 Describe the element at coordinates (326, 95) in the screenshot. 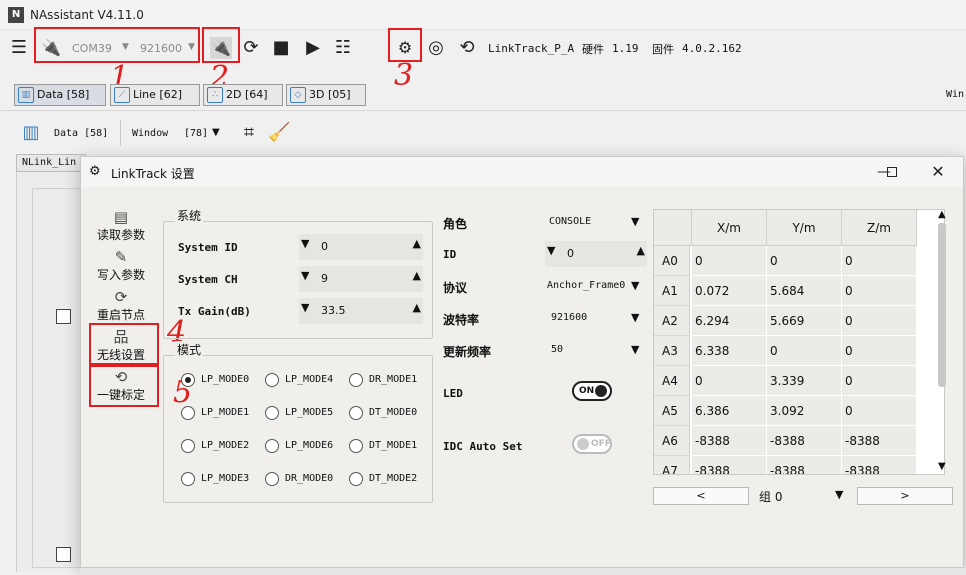

I see `tab-3d: ◇ 3D [05]` at that location.